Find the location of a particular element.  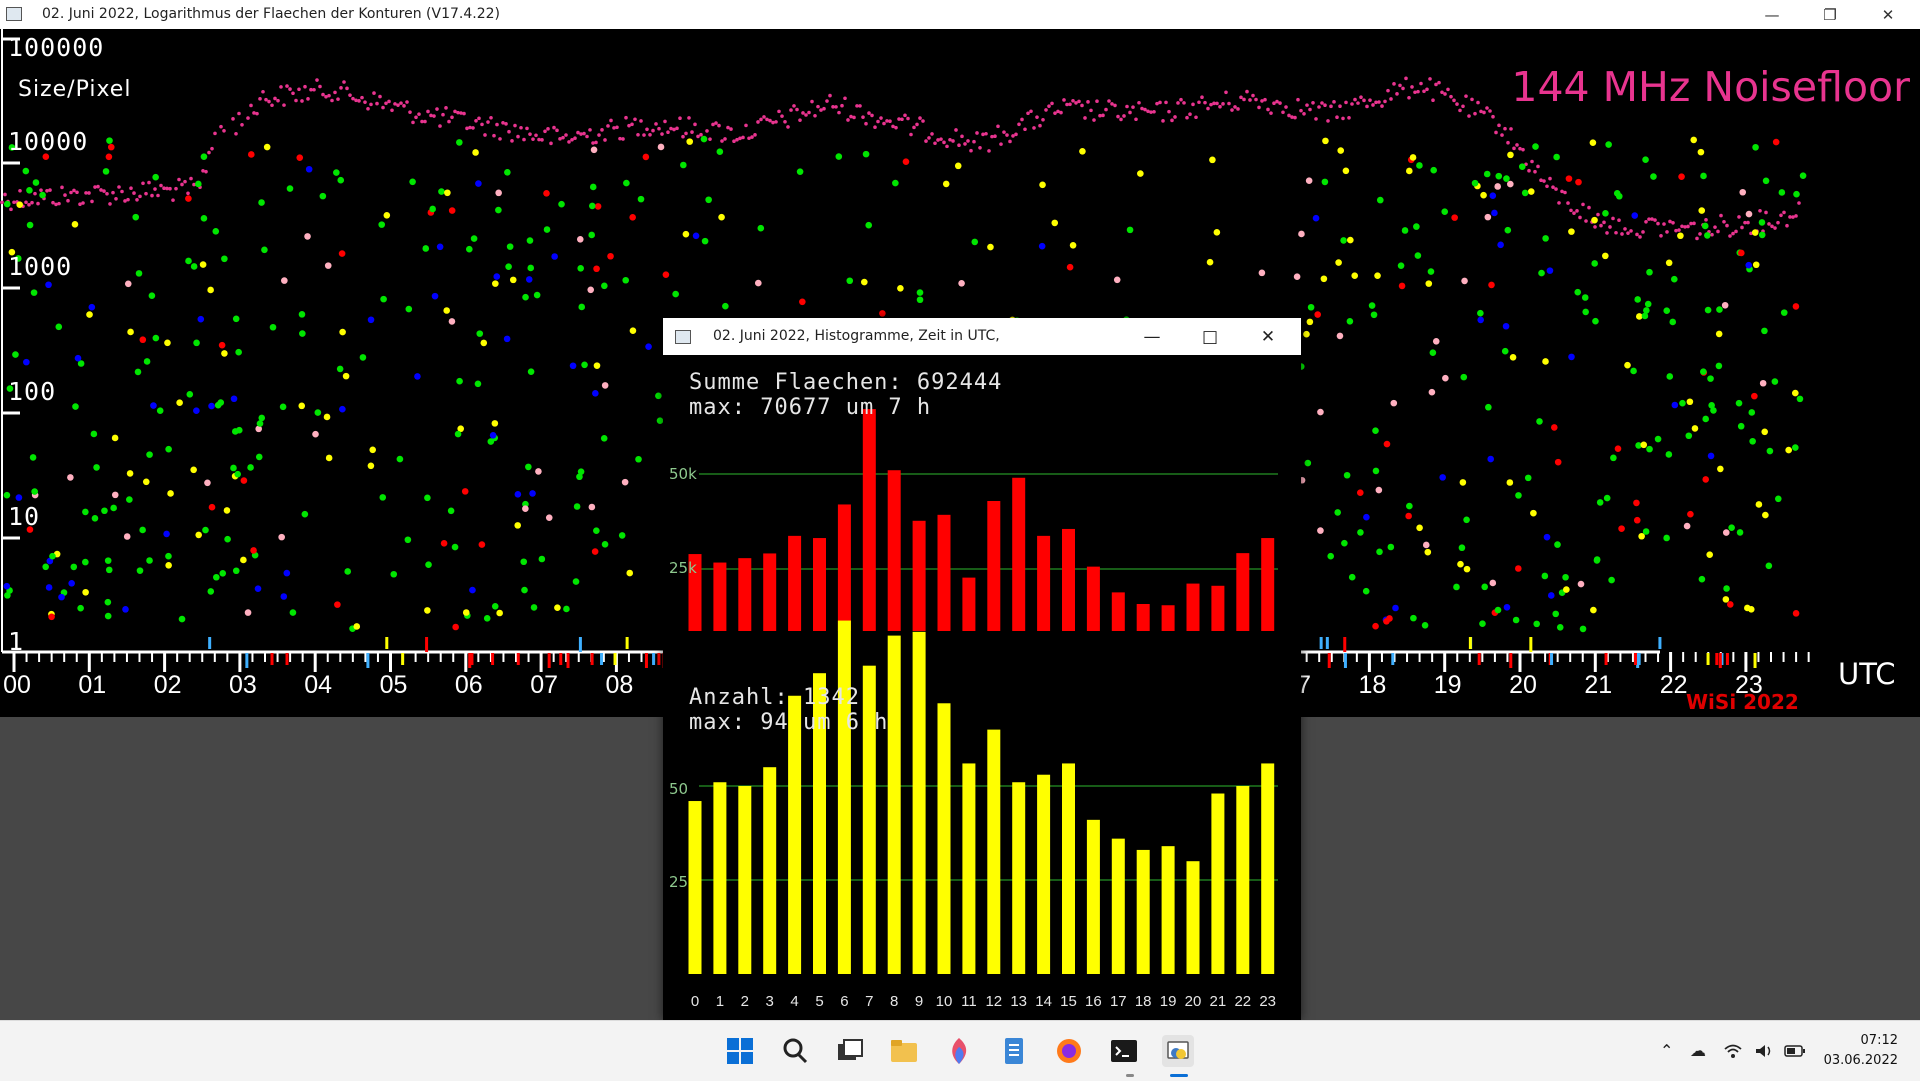

python-app-icon is located at coordinates (1178, 1051).